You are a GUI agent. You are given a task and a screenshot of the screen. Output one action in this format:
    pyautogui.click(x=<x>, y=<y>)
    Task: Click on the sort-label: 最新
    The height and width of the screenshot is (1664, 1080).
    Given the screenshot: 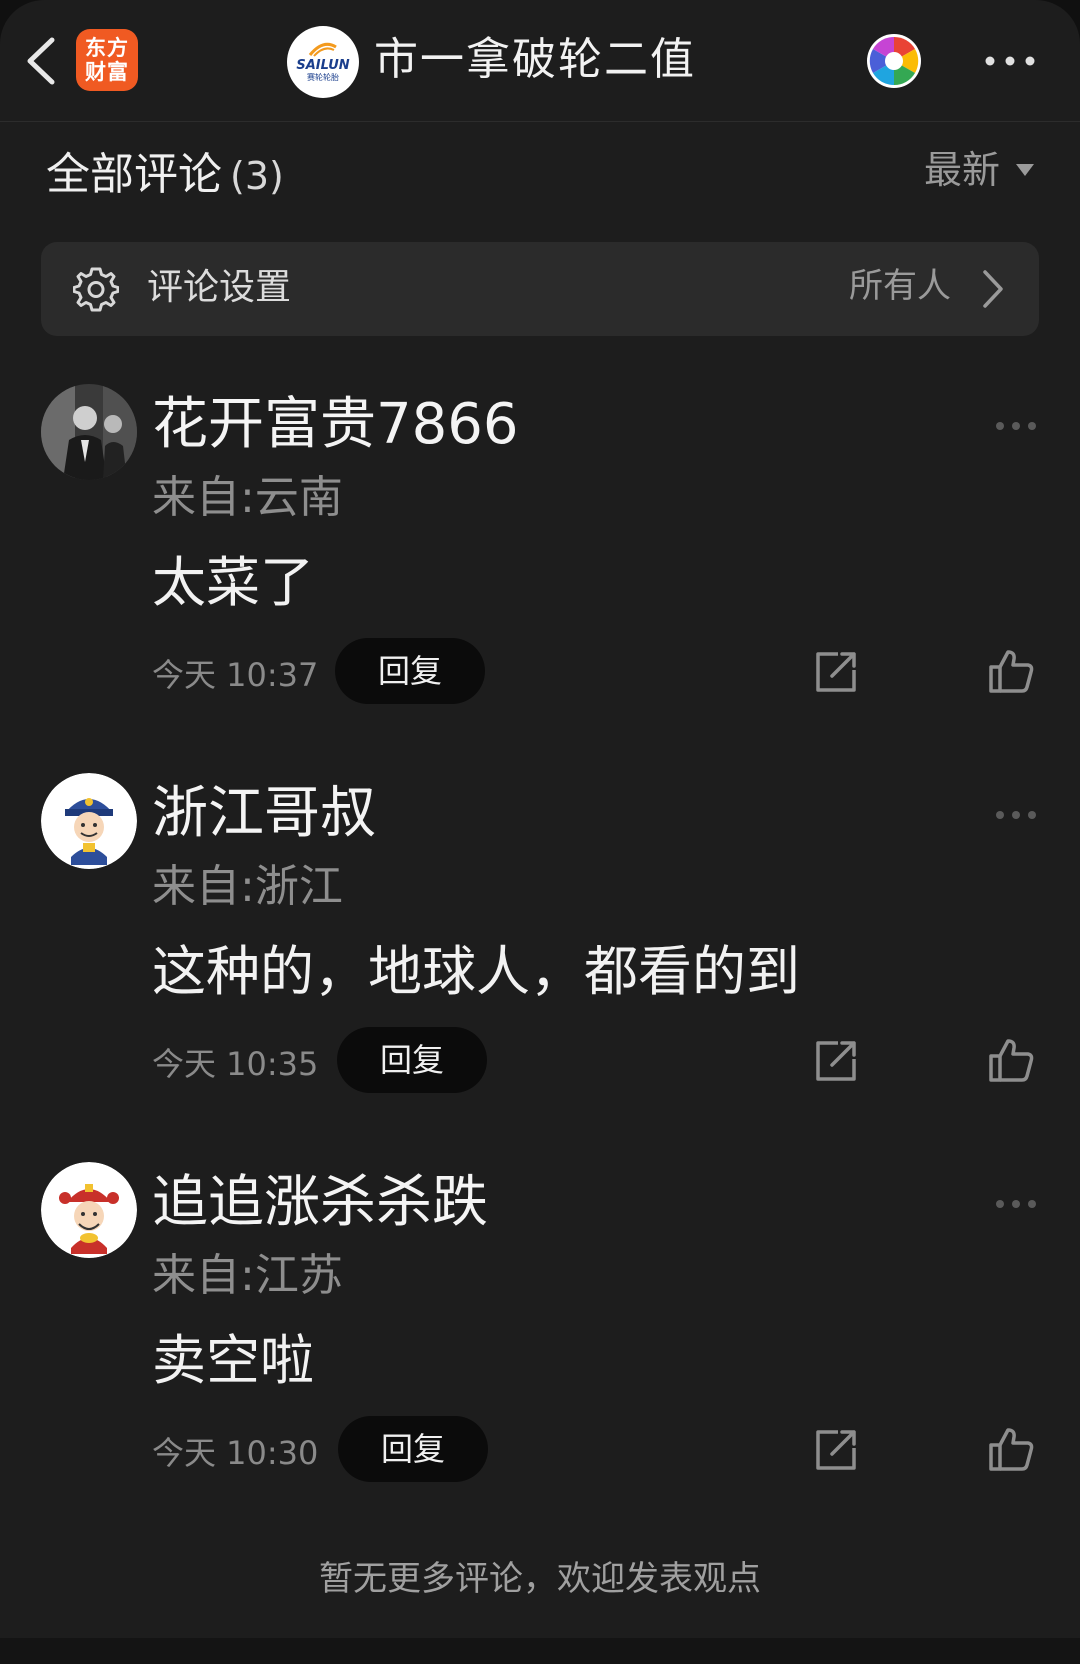 What is the action you would take?
    pyautogui.click(x=962, y=170)
    